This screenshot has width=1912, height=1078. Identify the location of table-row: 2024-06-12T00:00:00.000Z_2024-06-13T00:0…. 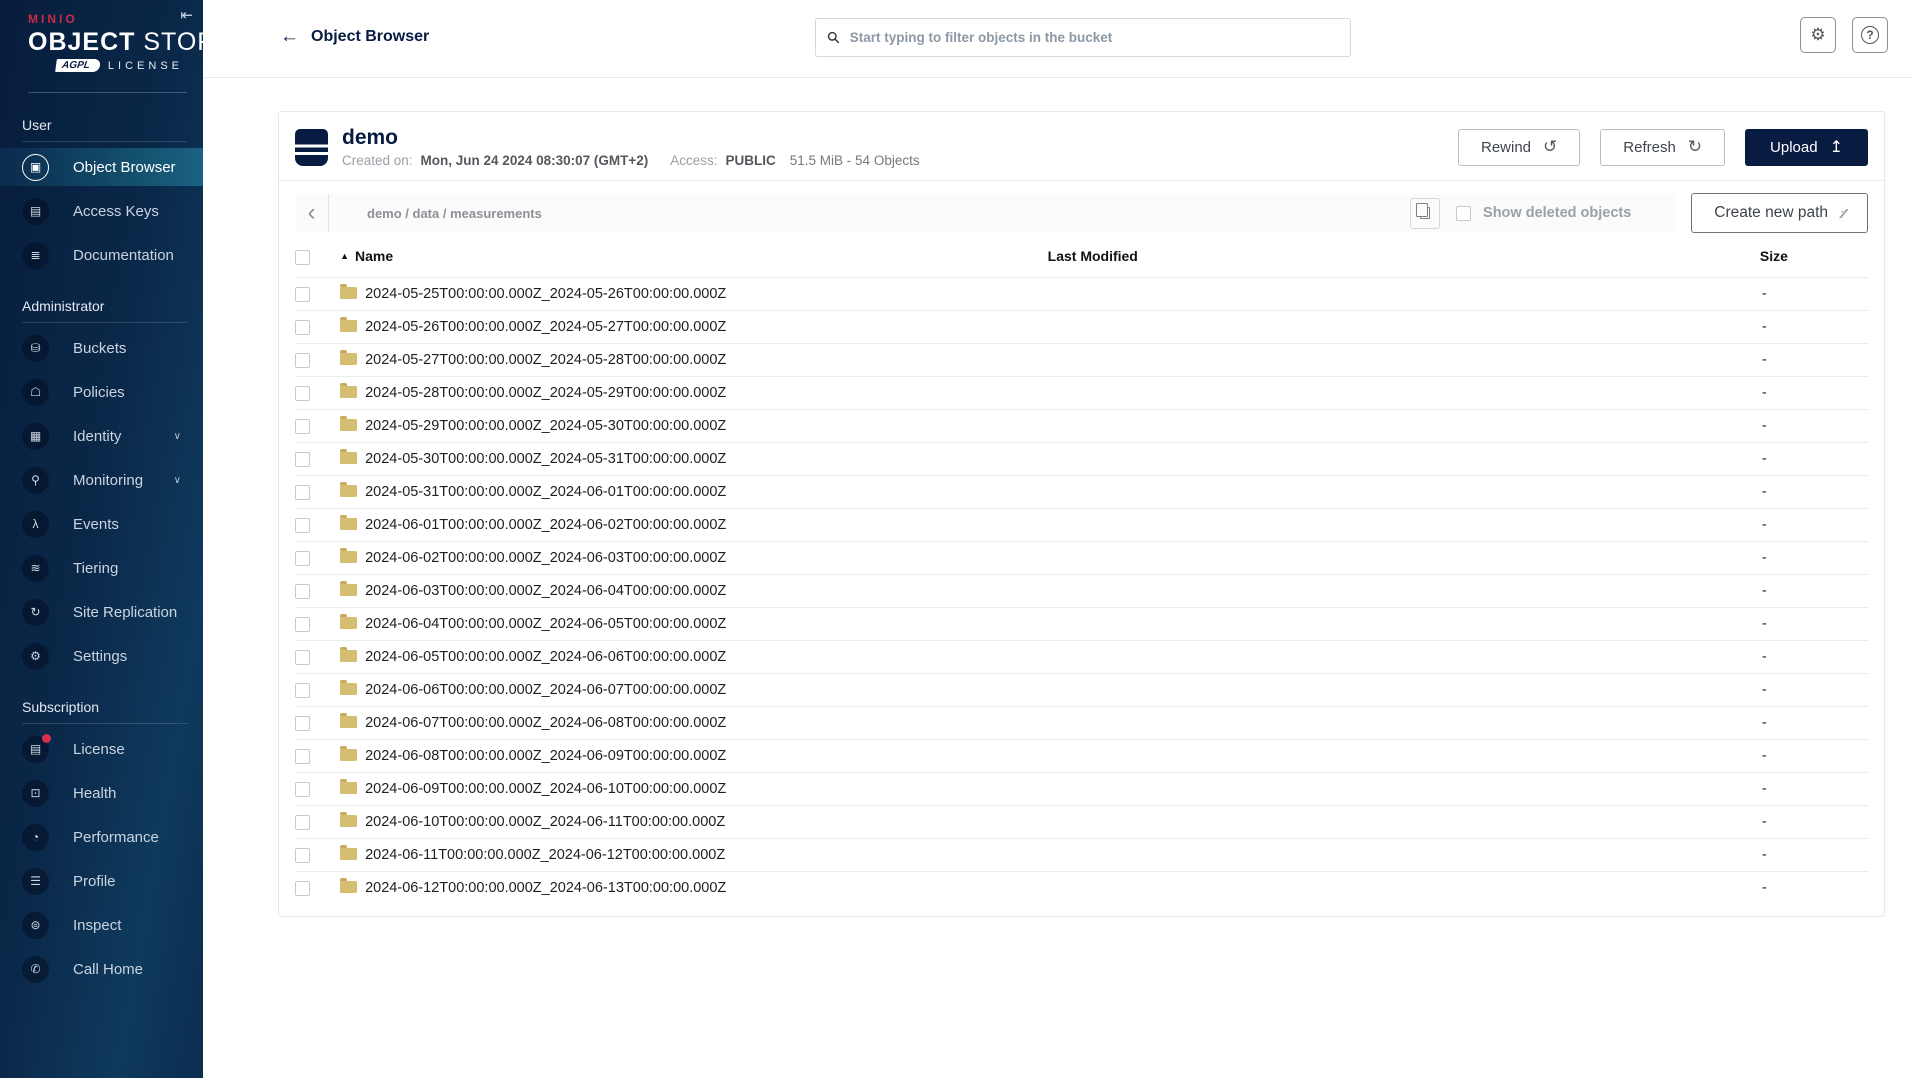
(1081, 887).